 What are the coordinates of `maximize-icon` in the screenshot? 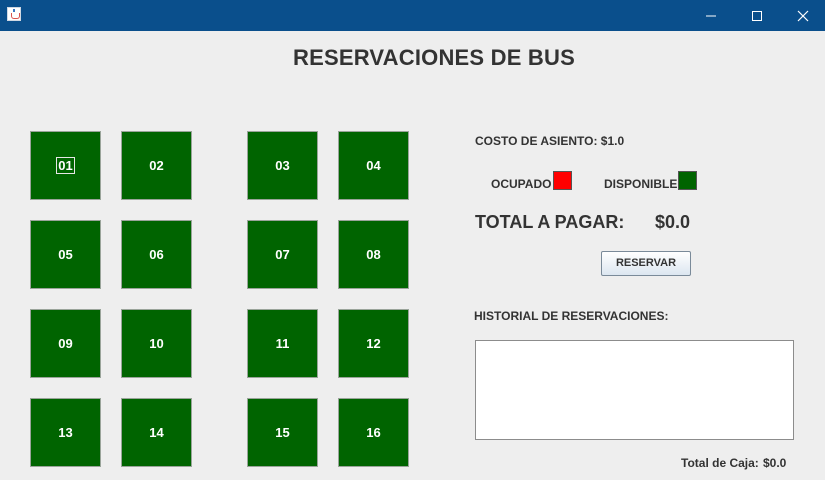 It's located at (757, 16).